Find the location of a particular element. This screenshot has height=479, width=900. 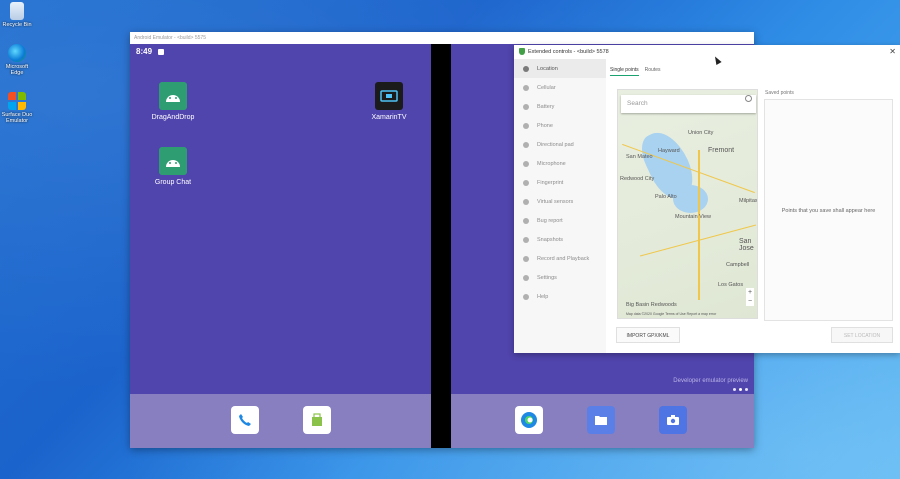

set-location-button: SET LOCATION is located at coordinates (862, 335).